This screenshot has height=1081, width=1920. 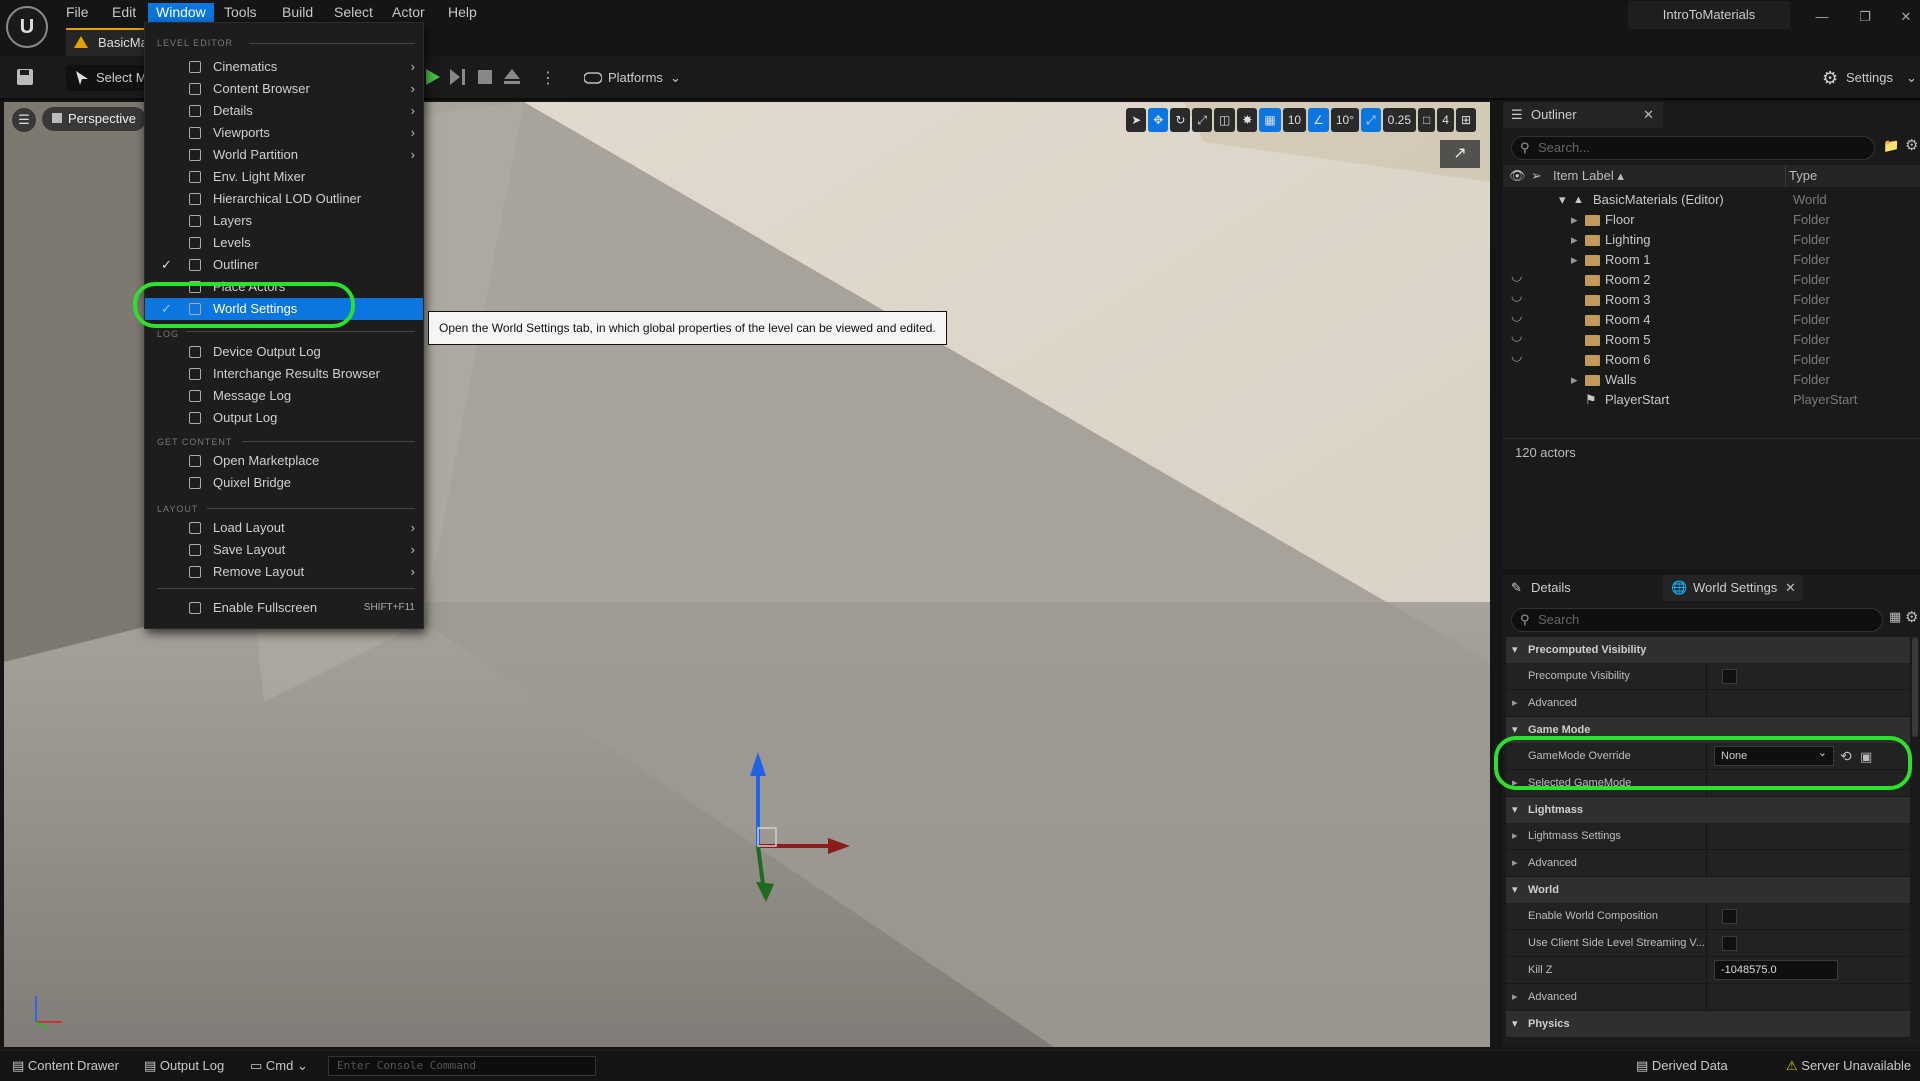 I want to click on translate-tool-icon: ✥, so click(x=1158, y=120).